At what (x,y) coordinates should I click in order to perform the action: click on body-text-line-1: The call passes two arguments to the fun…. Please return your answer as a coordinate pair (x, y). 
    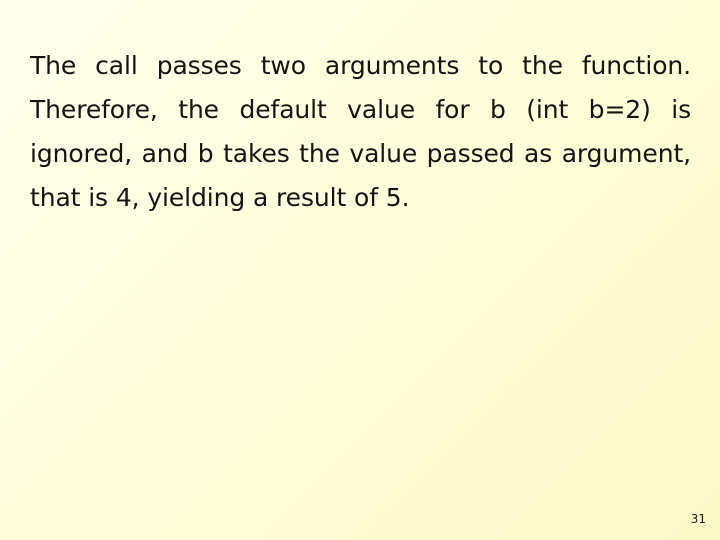
    Looking at the image, I should click on (360, 65).